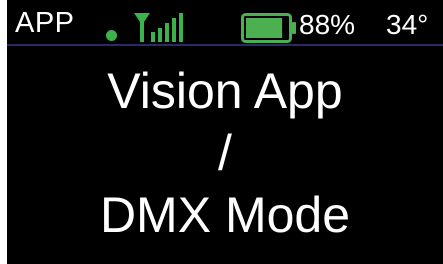 The height and width of the screenshot is (264, 443). What do you see at coordinates (111, 35) in the screenshot?
I see `status-dot-icon` at bounding box center [111, 35].